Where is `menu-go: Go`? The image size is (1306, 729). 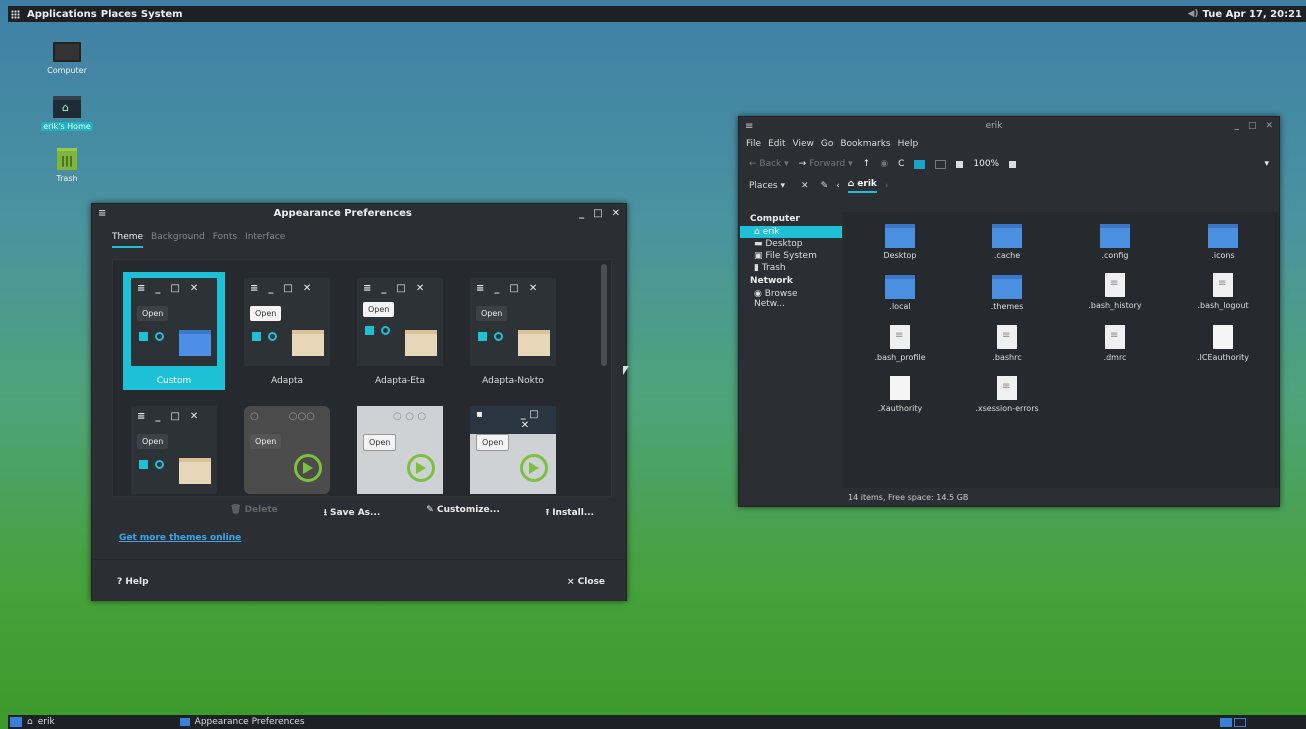
menu-go: Go is located at coordinates (827, 144).